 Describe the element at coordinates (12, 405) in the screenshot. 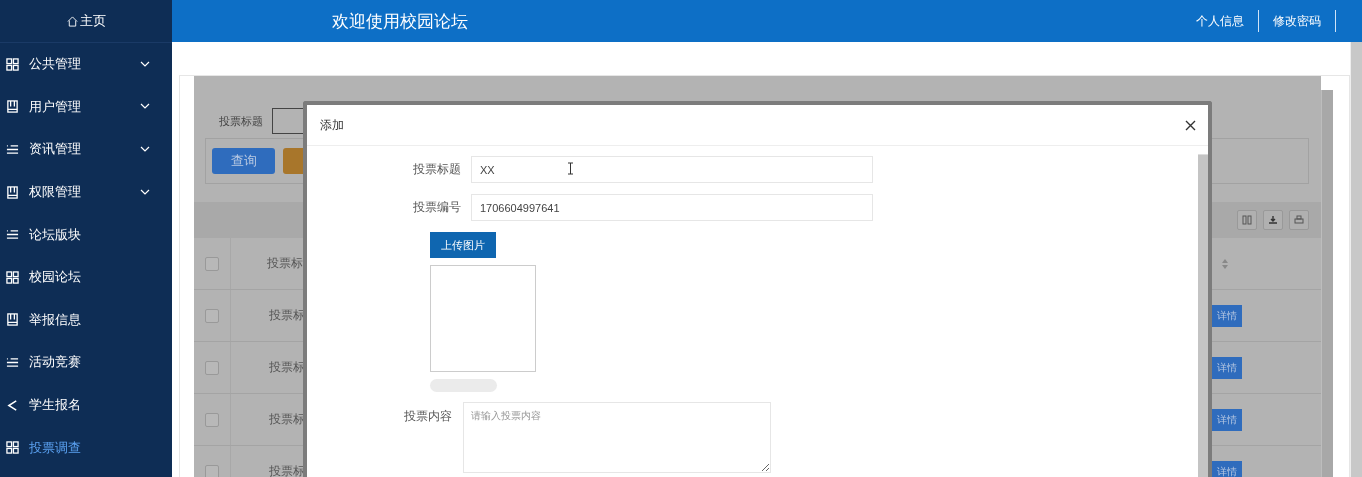

I see `share-icon` at that location.